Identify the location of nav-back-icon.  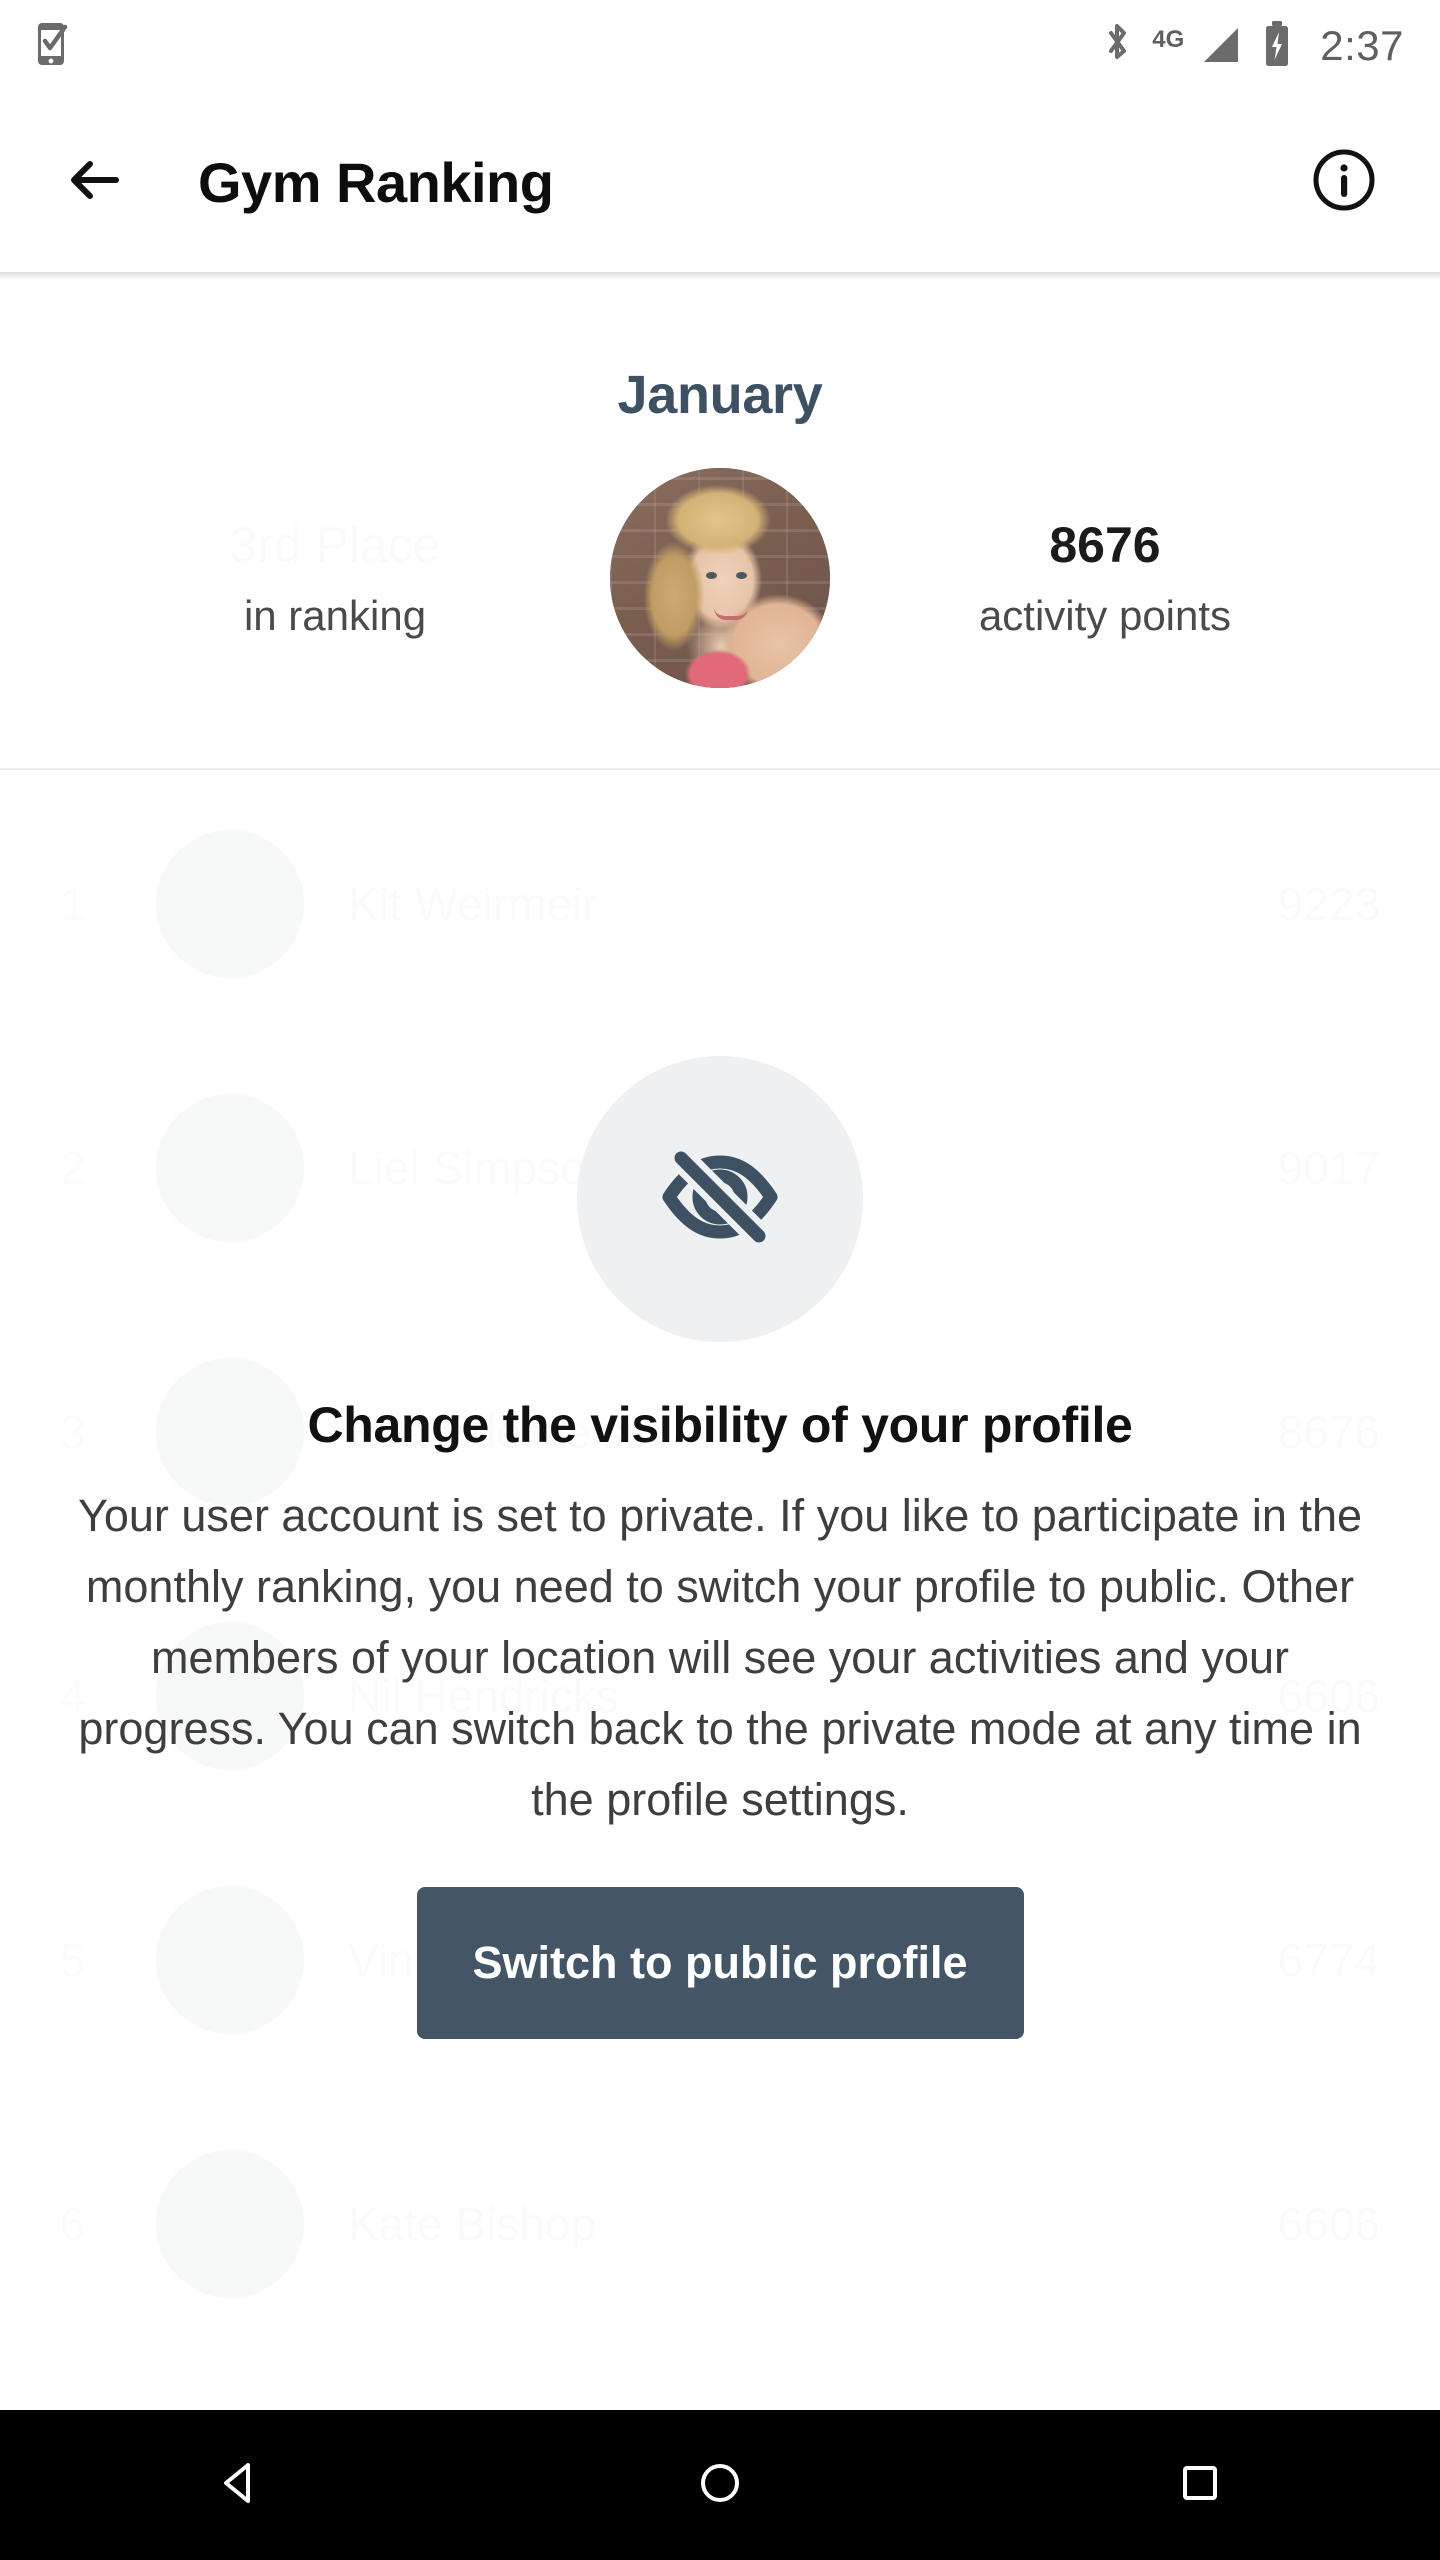
(240, 2485).